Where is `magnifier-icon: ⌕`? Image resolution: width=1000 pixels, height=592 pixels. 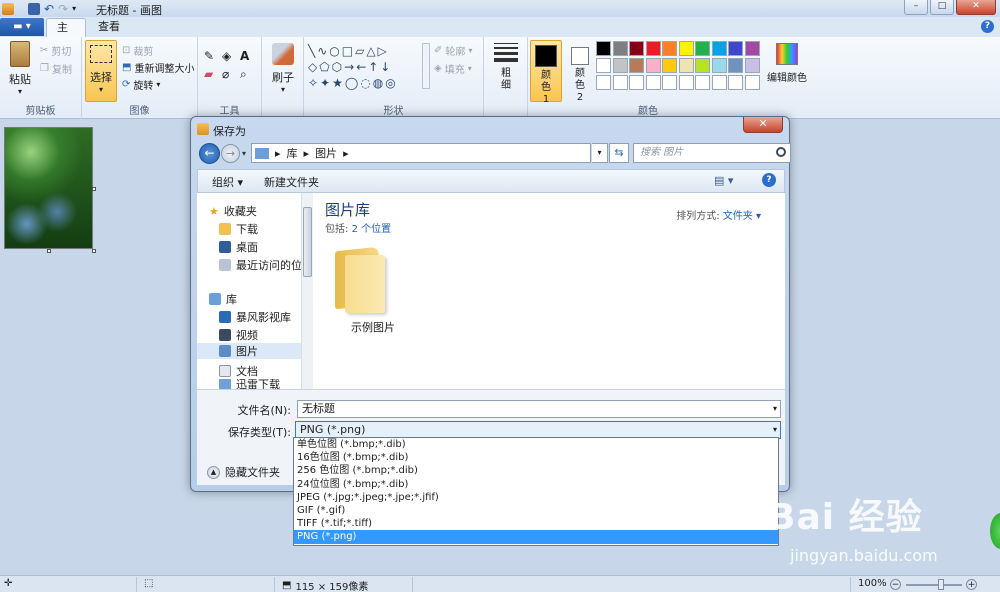 magnifier-icon: ⌕ is located at coordinates (248, 74).